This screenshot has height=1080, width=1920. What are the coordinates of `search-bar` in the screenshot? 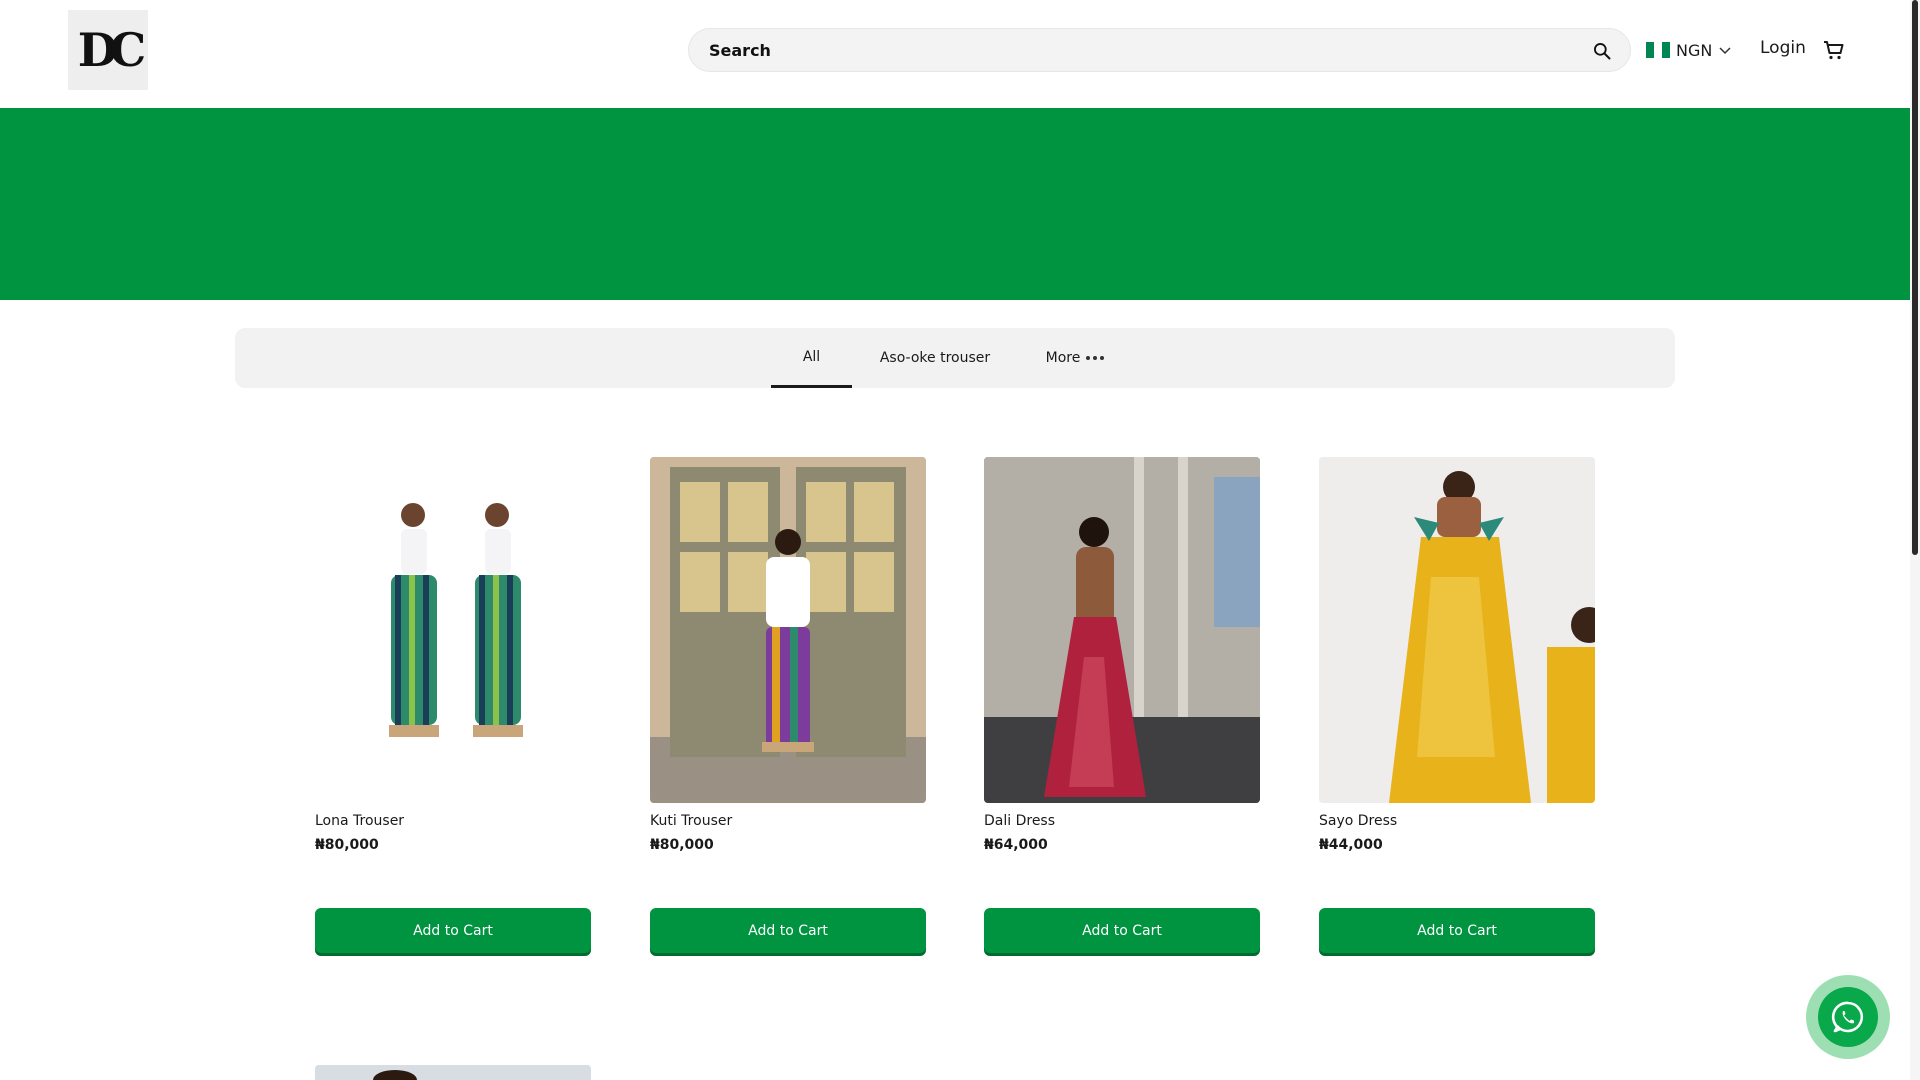 It's located at (1159, 50).